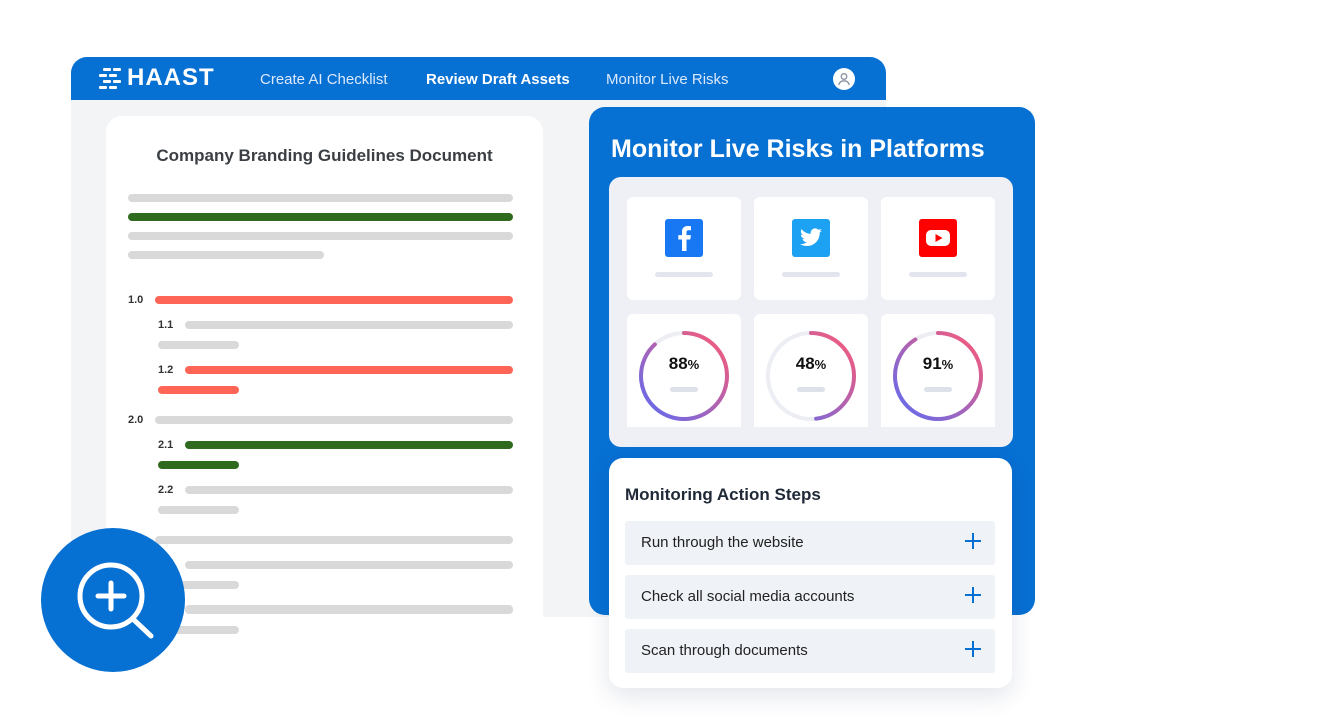  Describe the element at coordinates (334, 420) in the screenshot. I see `section-line` at that location.